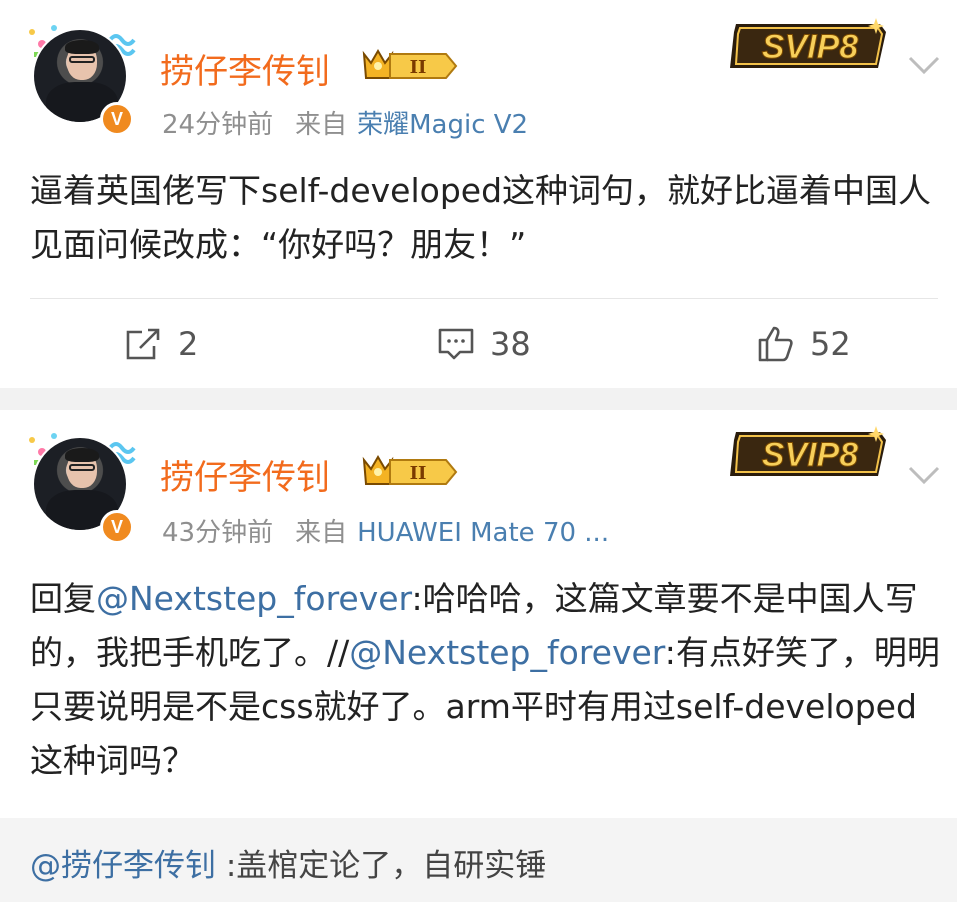 Image resolution: width=957 pixels, height=902 pixels. What do you see at coordinates (483, 344) in the screenshot?
I see `comment-button: 38` at bounding box center [483, 344].